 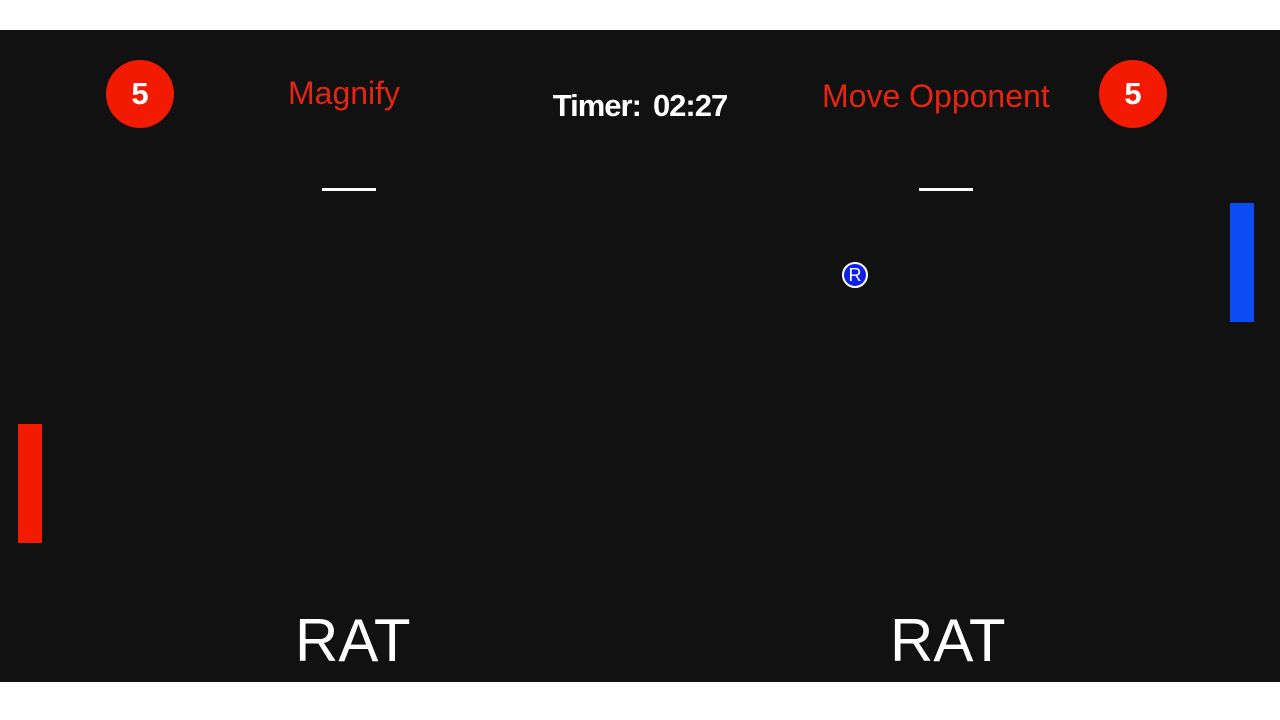 I want to click on right-powerup-label: Move Opponent, so click(x=936, y=96).